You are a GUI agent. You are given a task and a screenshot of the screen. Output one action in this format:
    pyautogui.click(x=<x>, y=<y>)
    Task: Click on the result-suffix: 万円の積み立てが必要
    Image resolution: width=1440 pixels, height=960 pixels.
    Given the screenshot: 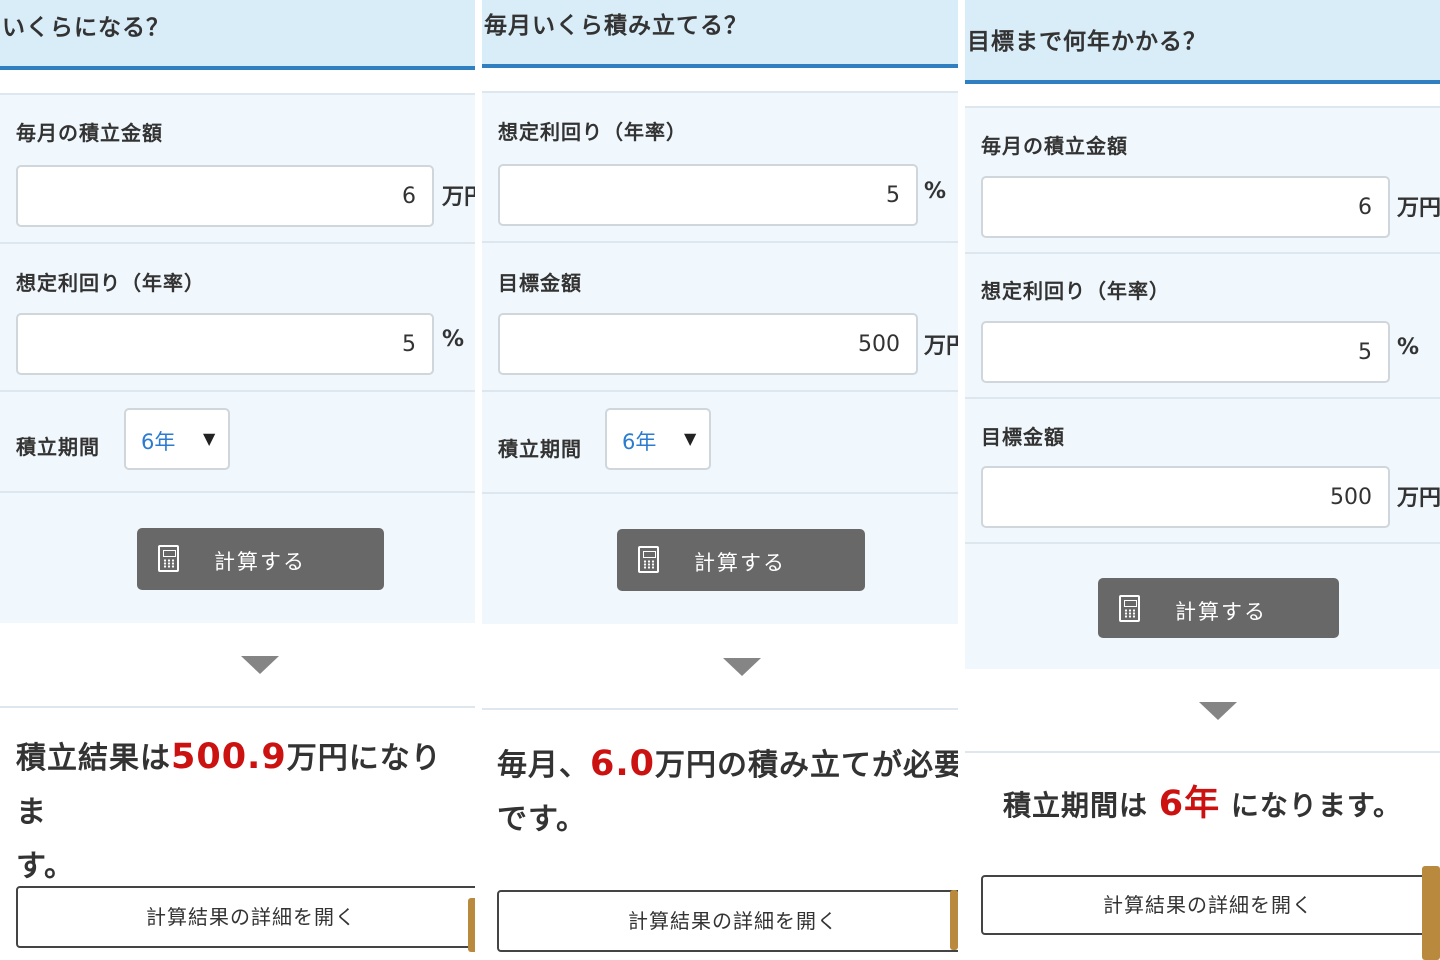 What is the action you would take?
    pyautogui.click(x=806, y=765)
    